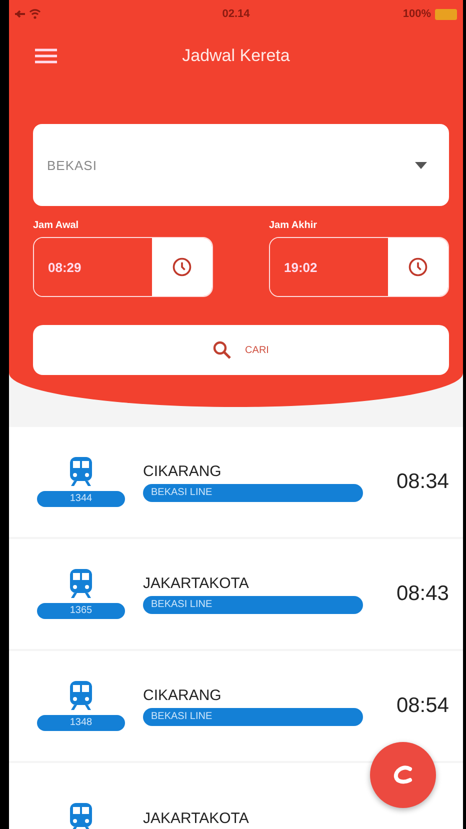 Image resolution: width=466 pixels, height=829 pixels. I want to click on caret-icon, so click(421, 165).